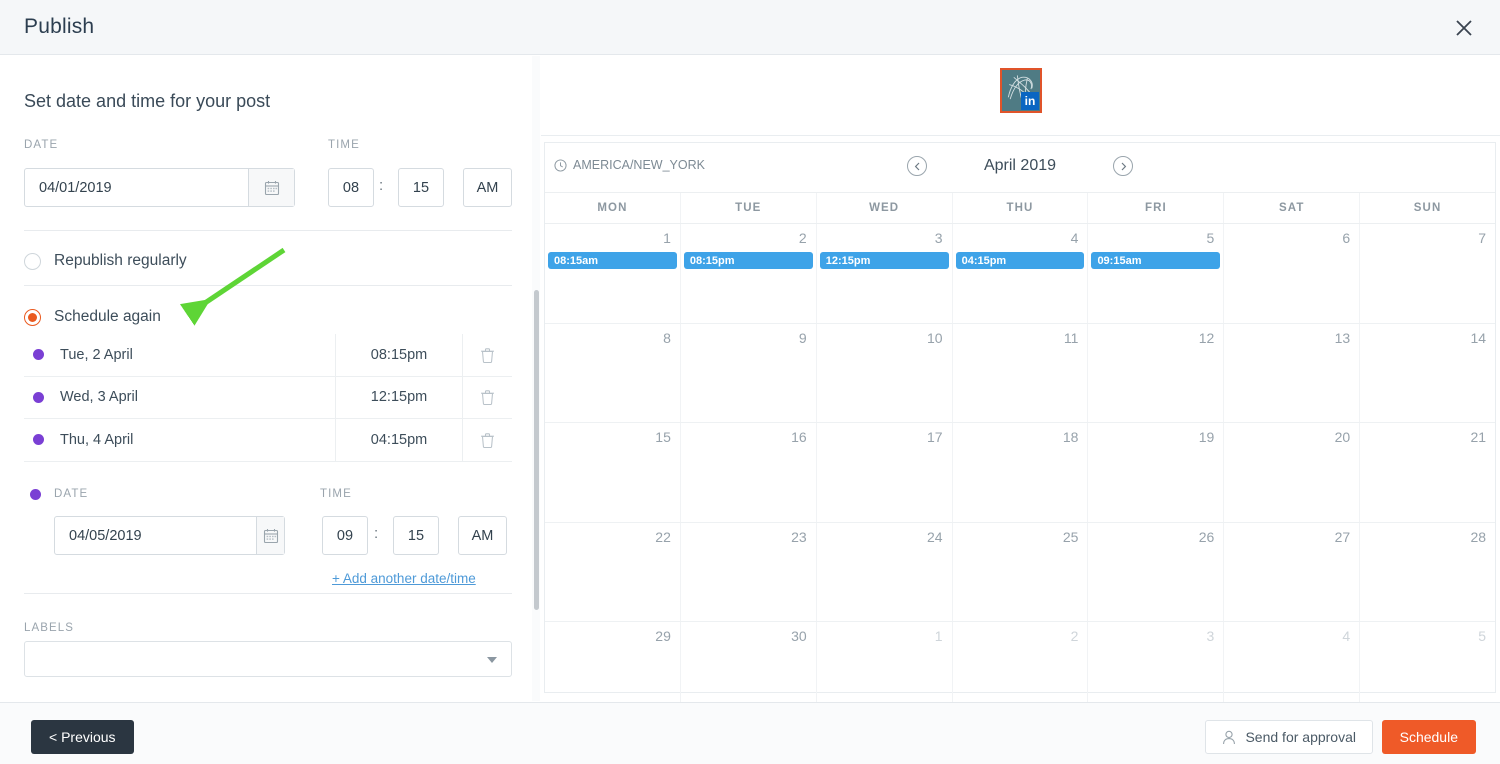 The height and width of the screenshot is (764, 1500). Describe the element at coordinates (482, 535) in the screenshot. I see `second-meridiem-toggle: AM` at that location.